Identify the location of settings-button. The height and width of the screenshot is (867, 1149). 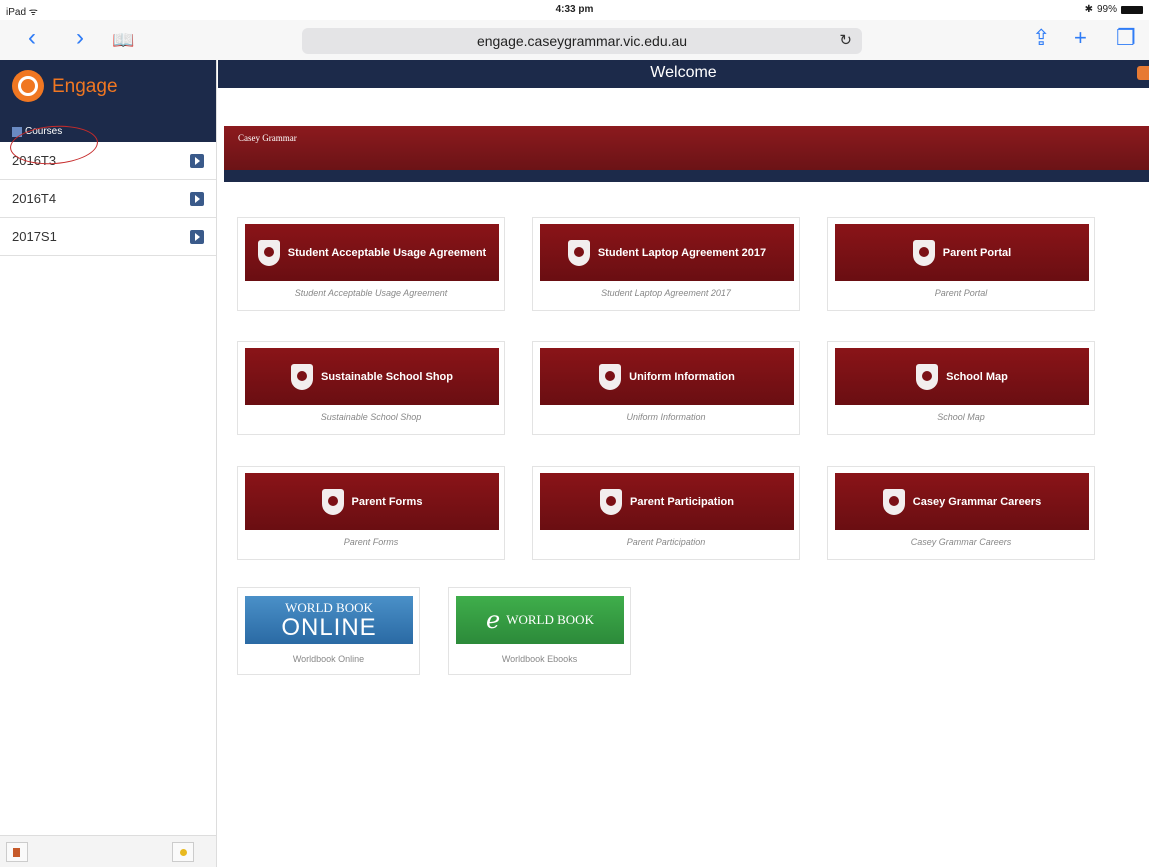
(183, 852).